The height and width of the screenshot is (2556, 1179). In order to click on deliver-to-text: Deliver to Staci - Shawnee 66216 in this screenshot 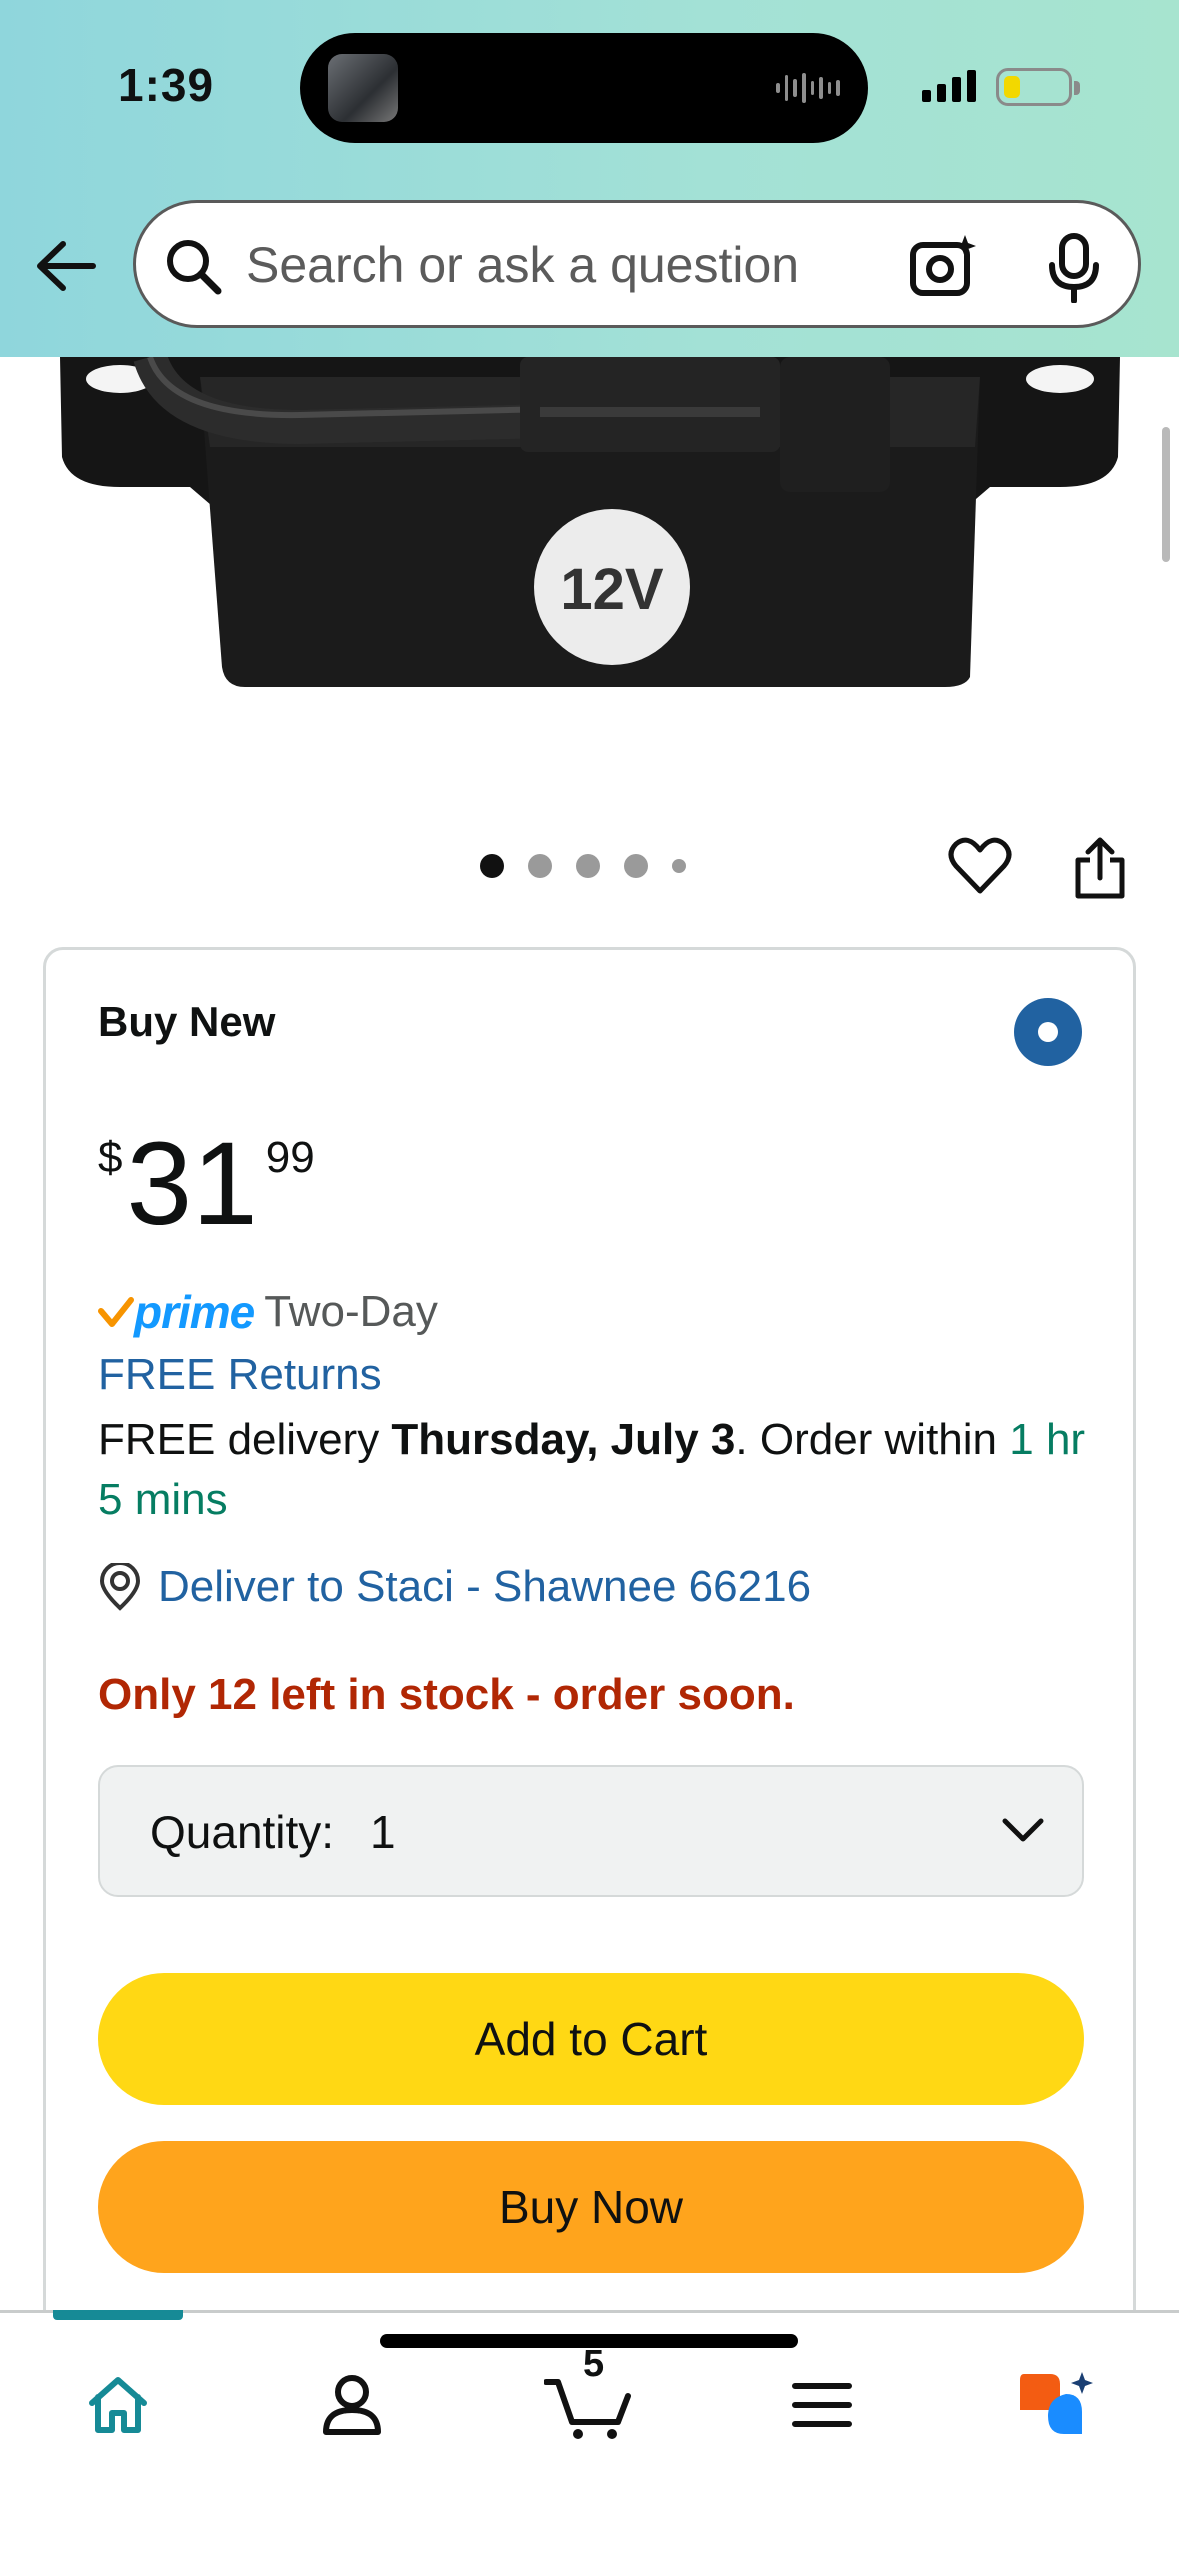, I will do `click(484, 1587)`.